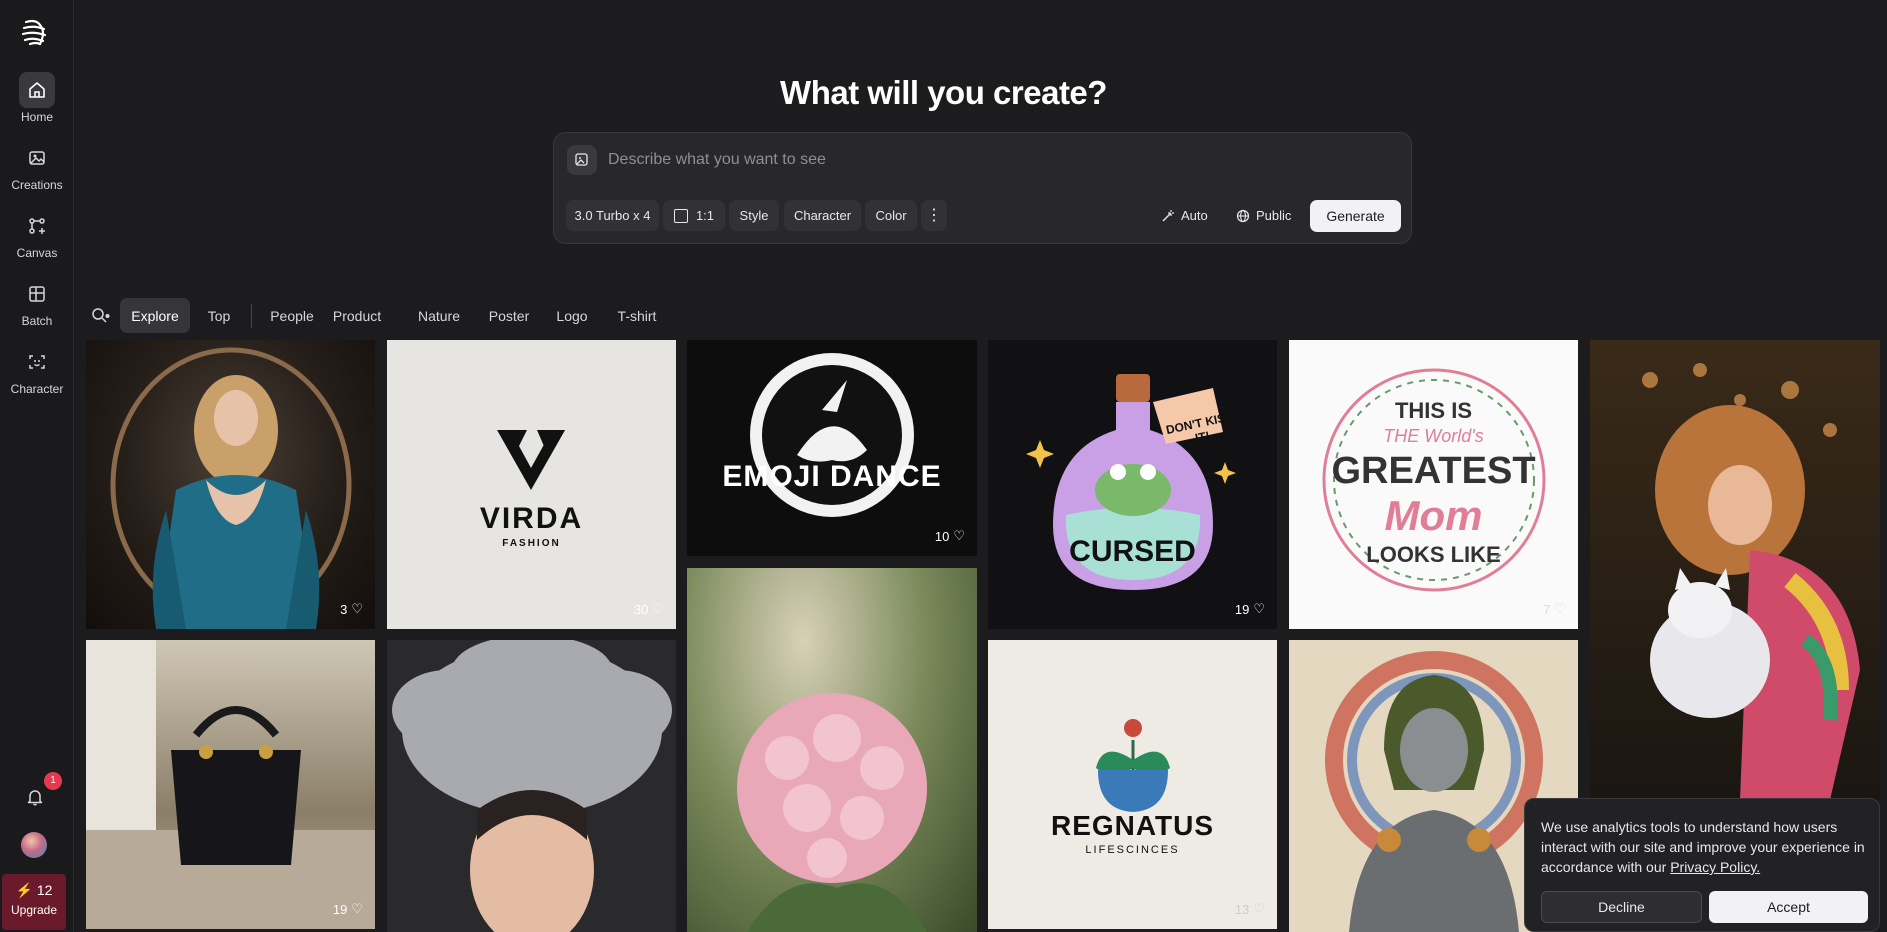 The height and width of the screenshot is (932, 1887). What do you see at coordinates (1788, 907) in the screenshot?
I see `accept-button: Accept` at bounding box center [1788, 907].